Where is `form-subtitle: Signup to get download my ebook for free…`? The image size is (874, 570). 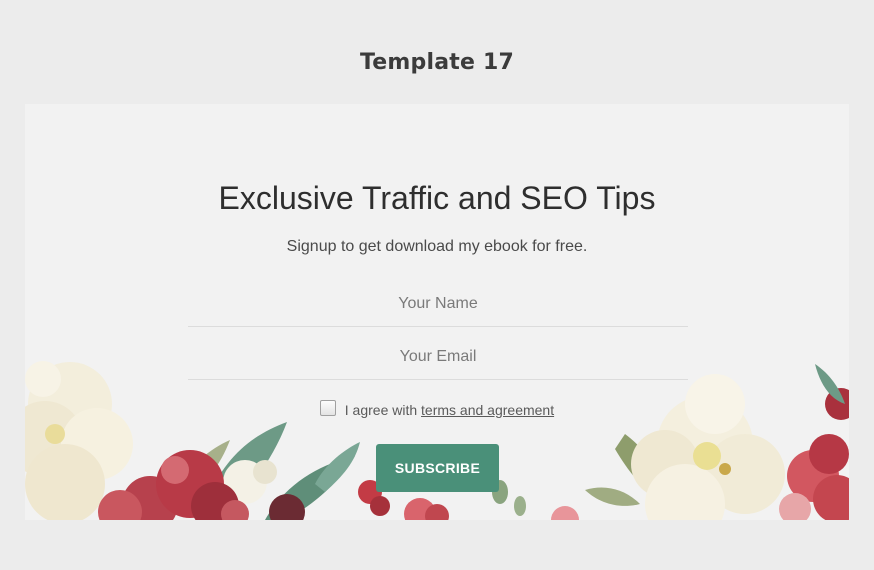 form-subtitle: Signup to get download my ebook for free… is located at coordinates (437, 246).